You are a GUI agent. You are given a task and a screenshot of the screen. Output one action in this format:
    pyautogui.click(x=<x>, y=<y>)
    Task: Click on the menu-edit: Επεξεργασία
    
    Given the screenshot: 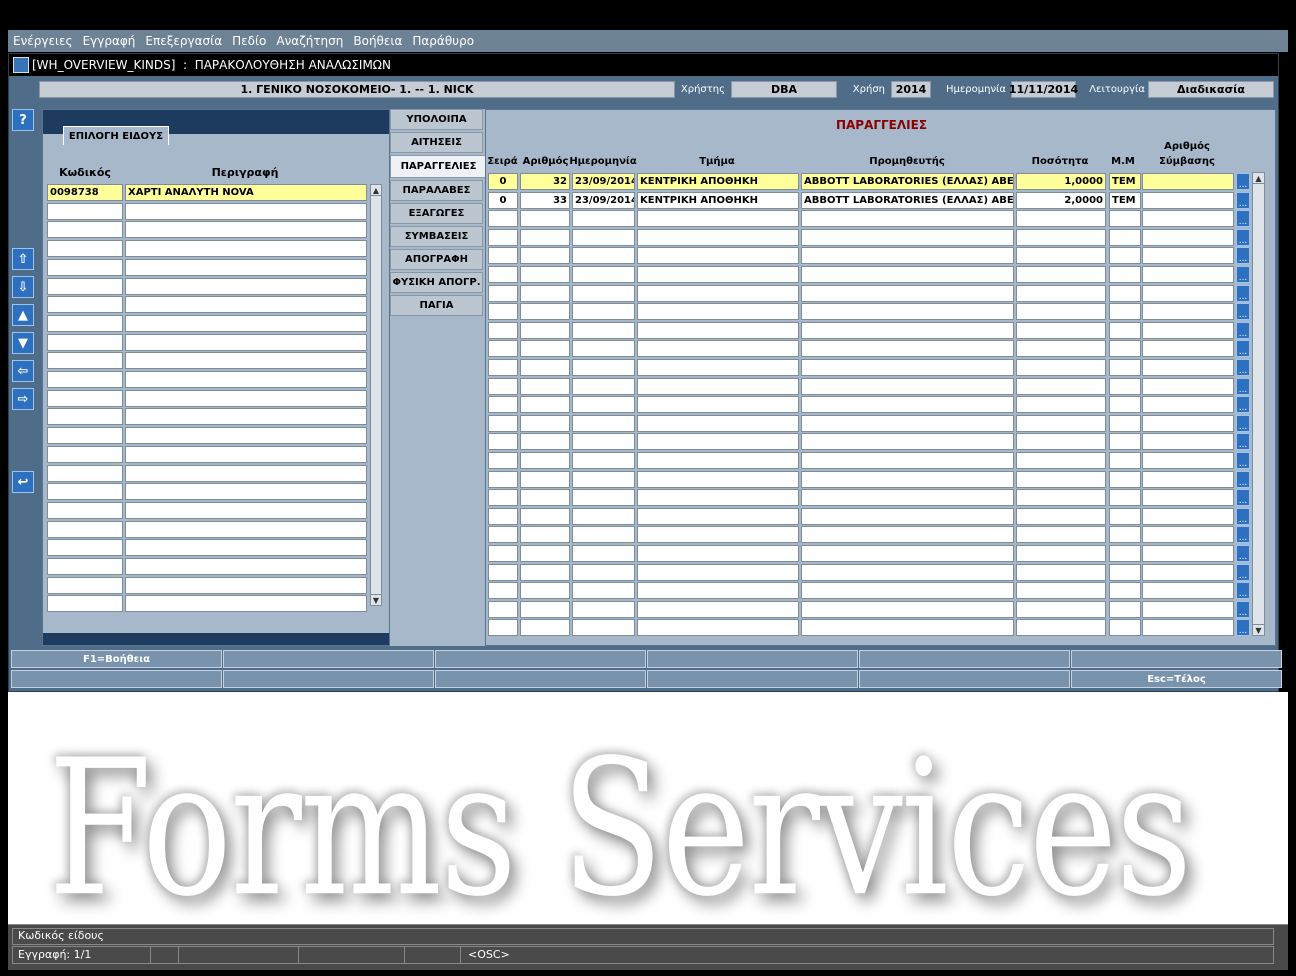 What is the action you would take?
    pyautogui.click(x=183, y=41)
    